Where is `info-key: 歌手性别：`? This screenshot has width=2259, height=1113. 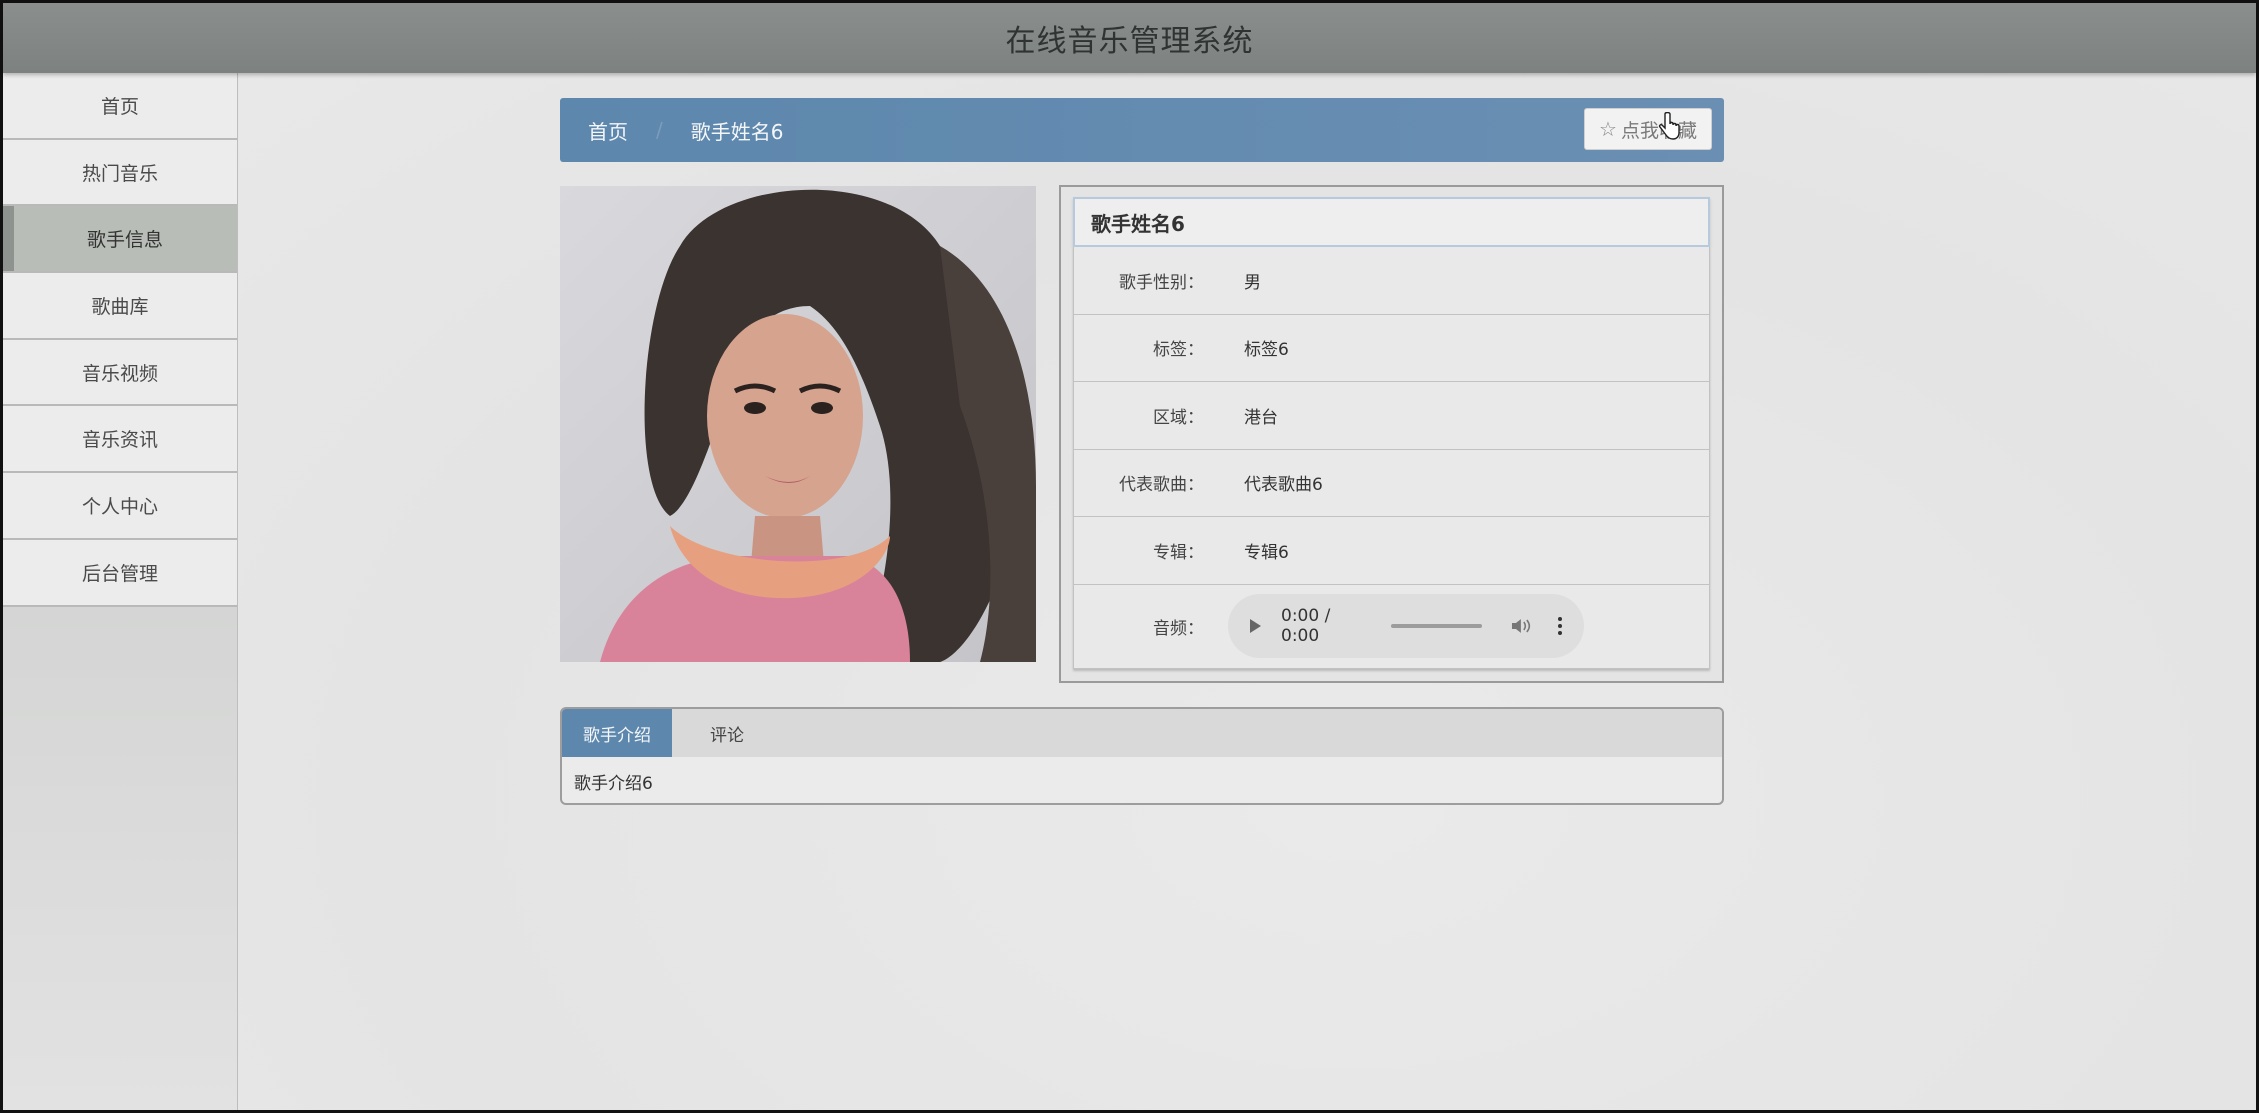 info-key: 歌手性别： is located at coordinates (1161, 282).